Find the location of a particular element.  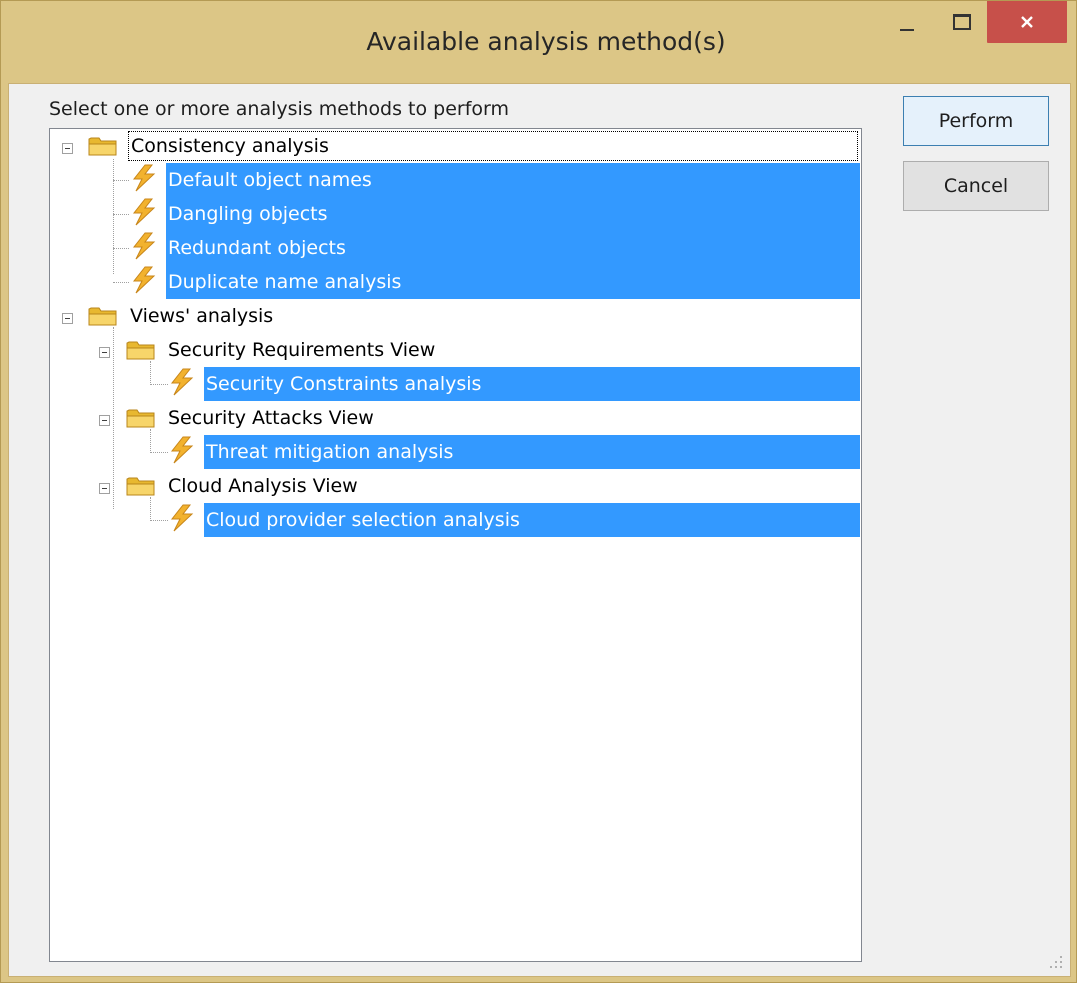

cancel-button: Cancel is located at coordinates (976, 186).